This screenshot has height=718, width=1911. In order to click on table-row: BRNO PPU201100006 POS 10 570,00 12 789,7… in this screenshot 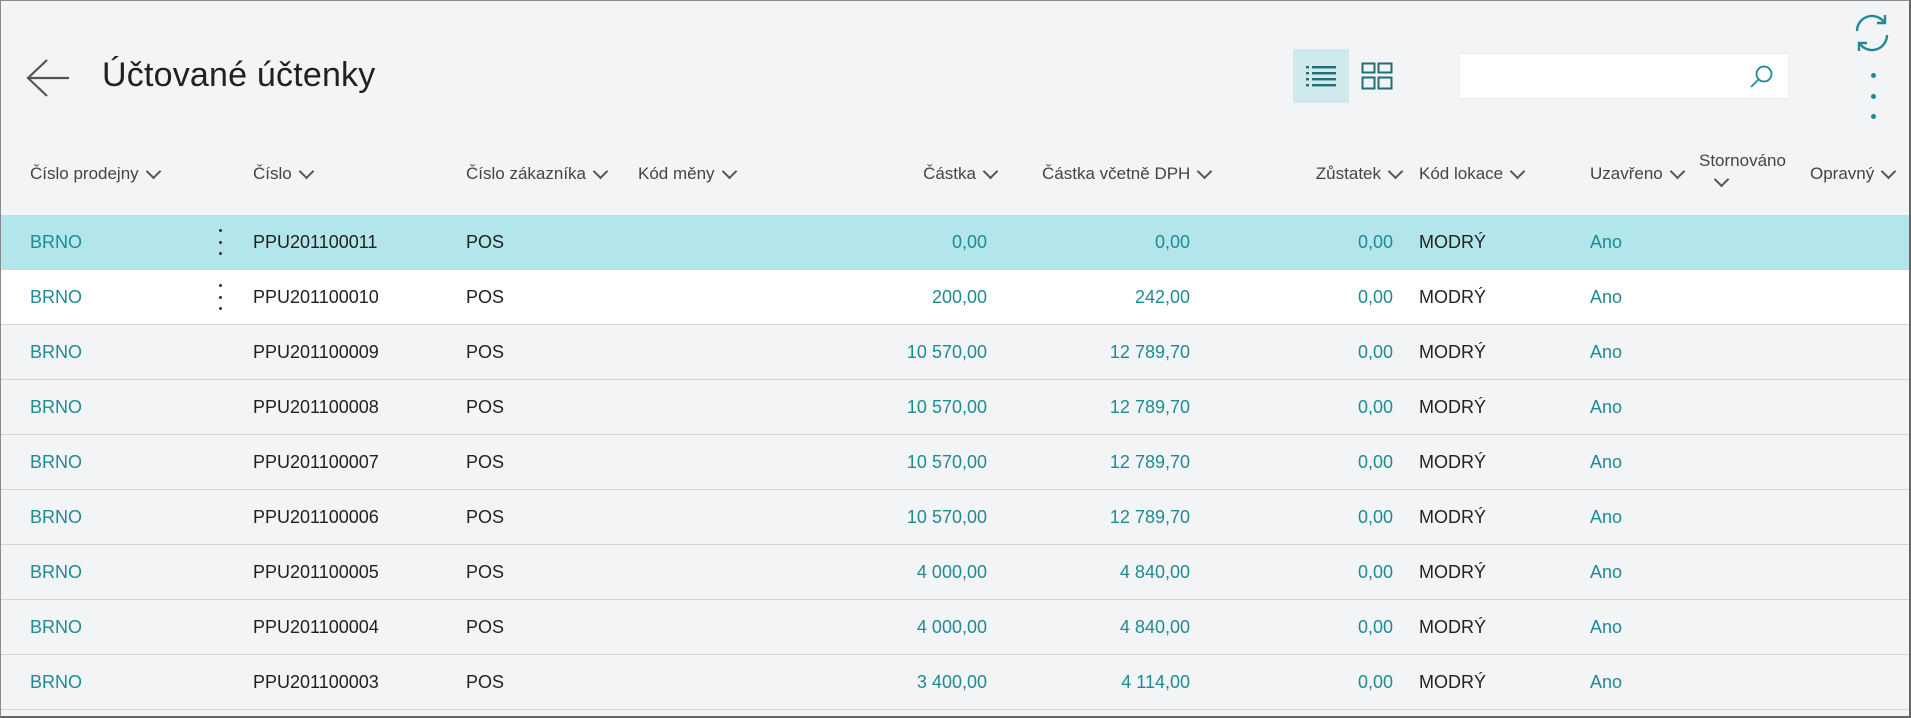, I will do `click(955, 517)`.